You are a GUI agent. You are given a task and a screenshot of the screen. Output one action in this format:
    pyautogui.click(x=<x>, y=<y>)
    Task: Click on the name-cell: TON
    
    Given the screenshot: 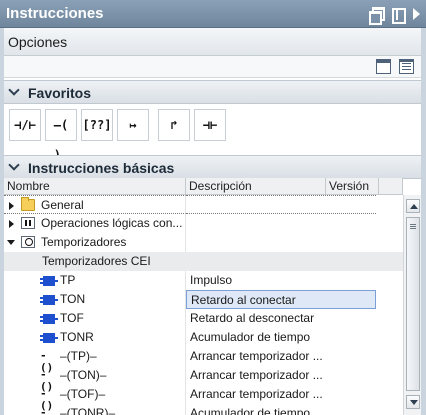 What is the action you would take?
    pyautogui.click(x=95, y=299)
    